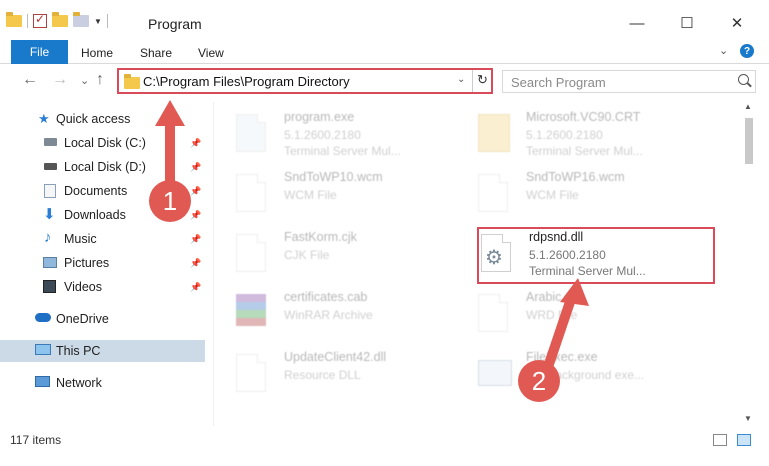 This screenshot has width=769, height=466. Describe the element at coordinates (539, 381) in the screenshot. I see `step-2-badge: 2` at that location.